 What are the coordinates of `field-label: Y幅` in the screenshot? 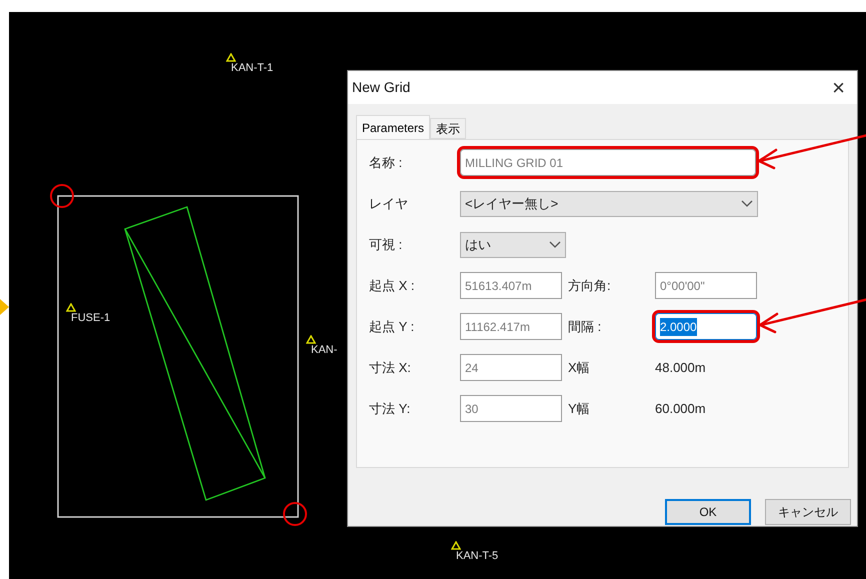 It's located at (579, 409).